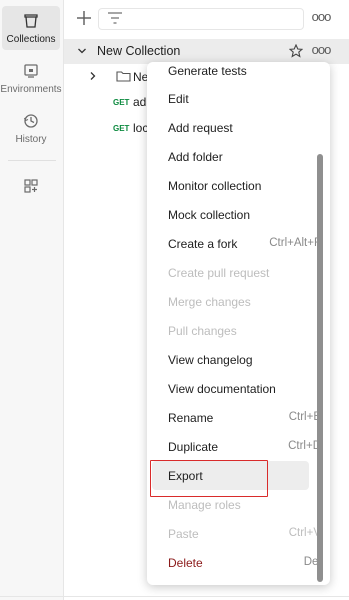 Image resolution: width=349 pixels, height=600 pixels. I want to click on collection-row: New Collection ooo, so click(206, 51).